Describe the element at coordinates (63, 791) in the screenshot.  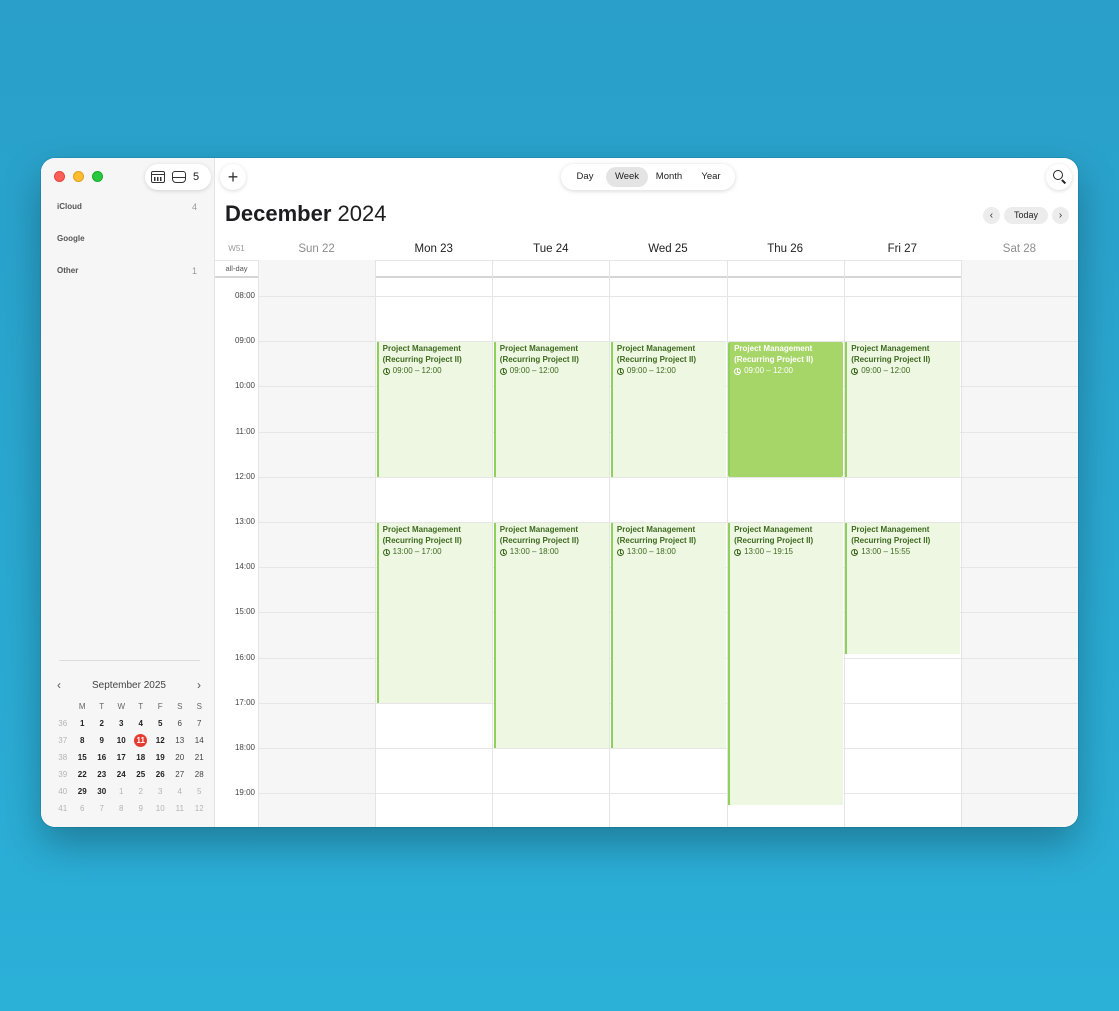
I see `mini-week-number: 40` at that location.